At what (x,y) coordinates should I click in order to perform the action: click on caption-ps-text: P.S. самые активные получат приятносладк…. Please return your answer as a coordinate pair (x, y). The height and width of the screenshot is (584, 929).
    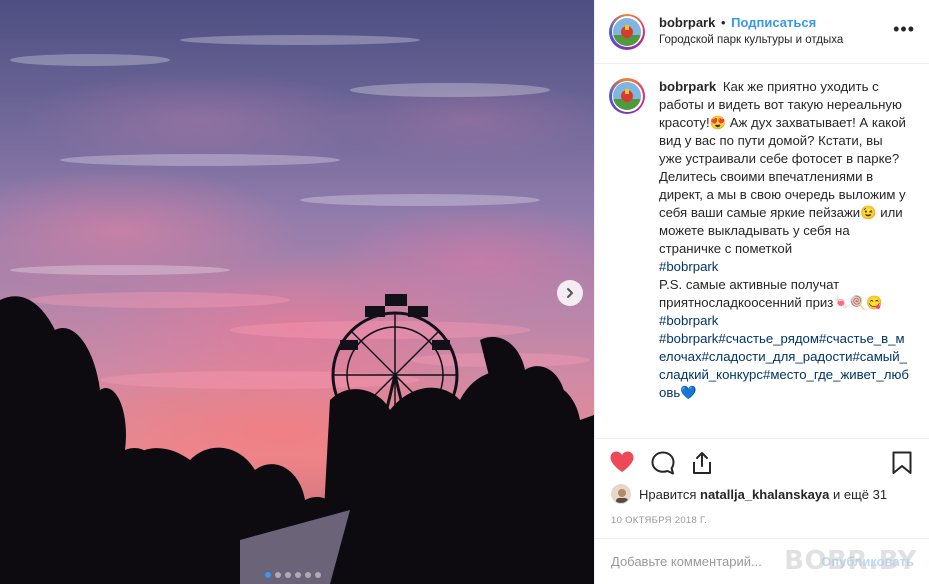
    Looking at the image, I should click on (771, 293).